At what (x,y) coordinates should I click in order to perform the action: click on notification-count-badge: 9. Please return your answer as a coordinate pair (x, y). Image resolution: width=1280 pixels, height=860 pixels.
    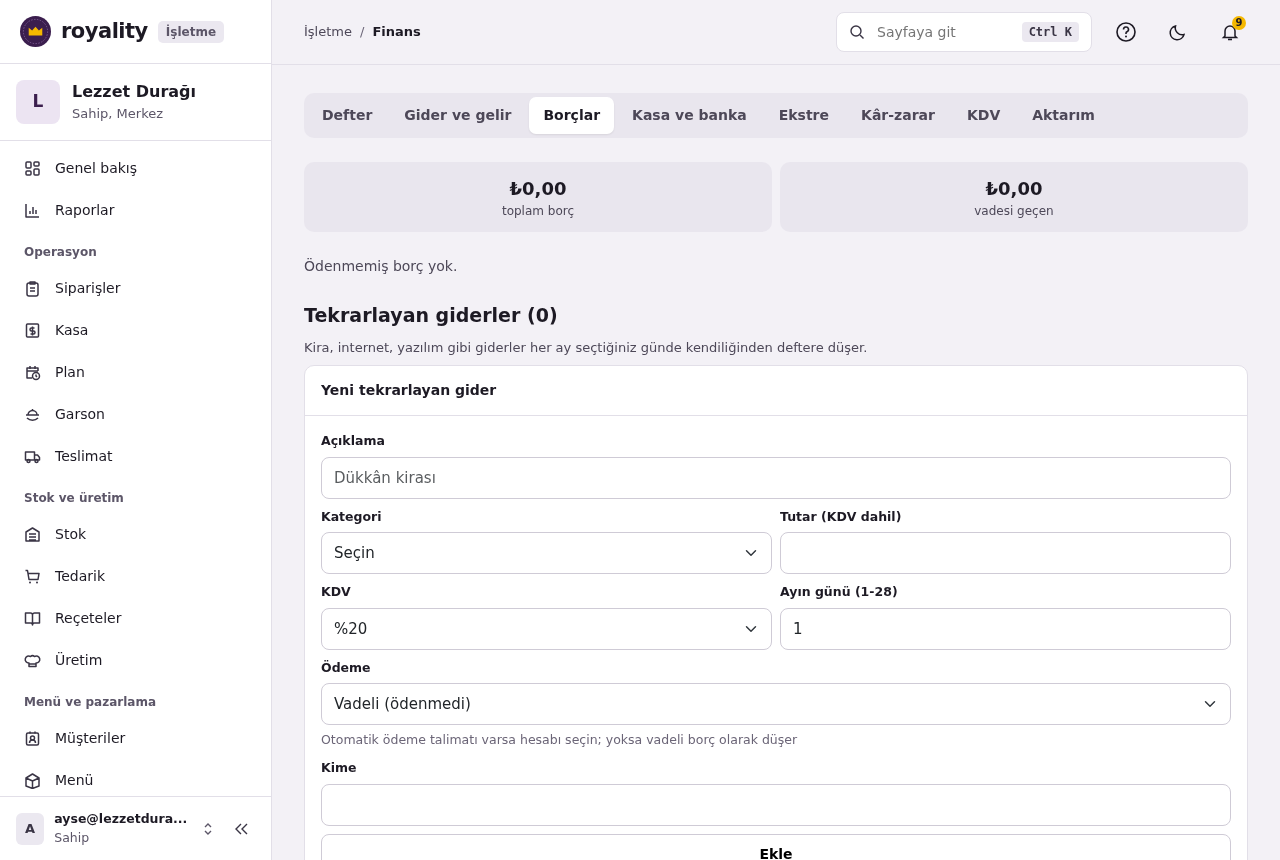
    Looking at the image, I should click on (1239, 23).